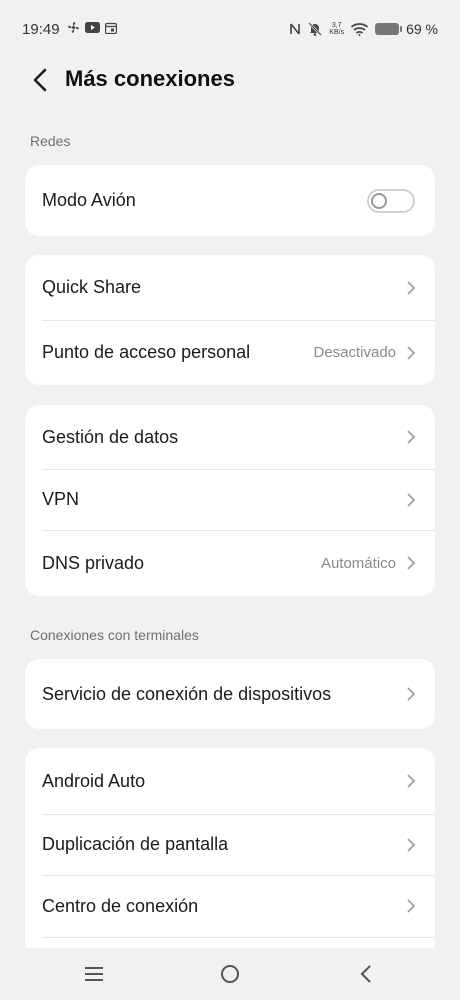 The width and height of the screenshot is (460, 1000). I want to click on row-label: Quick Share, so click(92, 287).